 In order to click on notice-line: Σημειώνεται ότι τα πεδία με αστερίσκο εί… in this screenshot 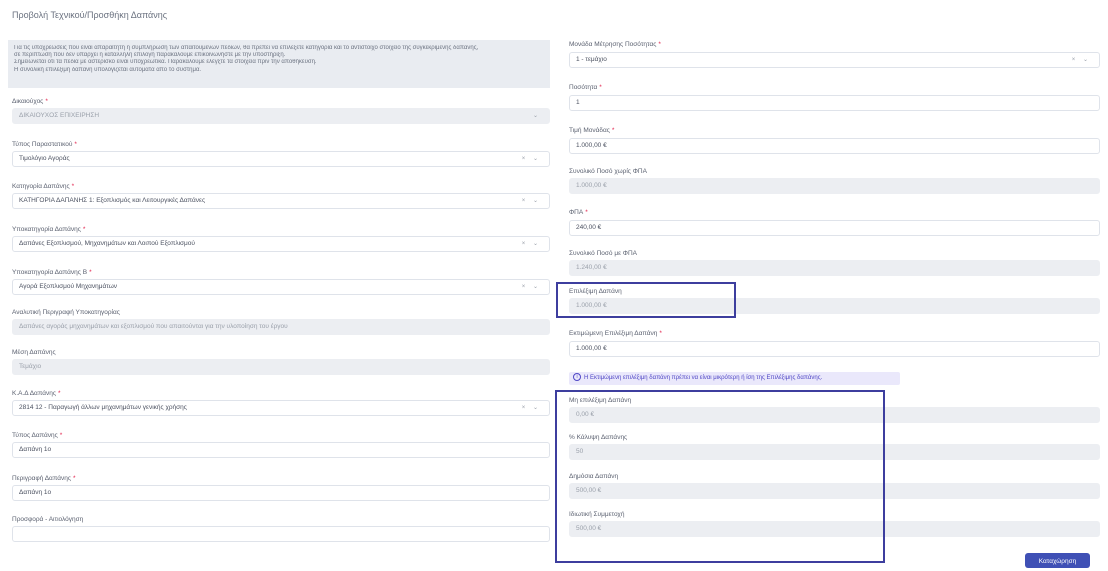, I will do `click(165, 62)`.